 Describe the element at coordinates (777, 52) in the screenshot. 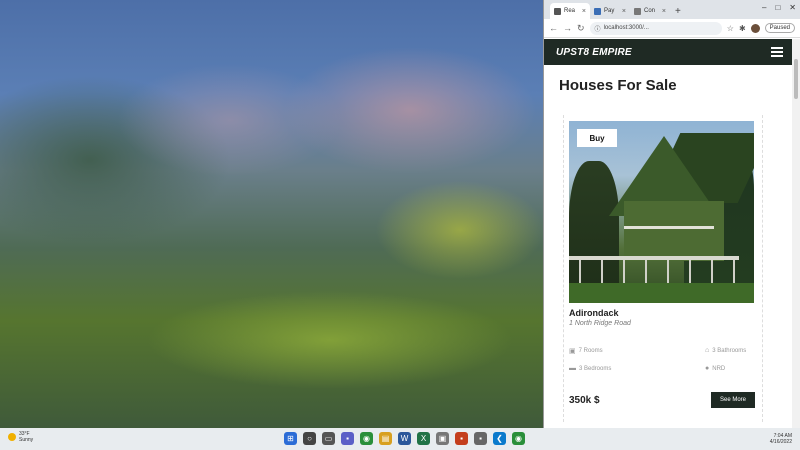

I see `hamburger-menu-icon` at that location.